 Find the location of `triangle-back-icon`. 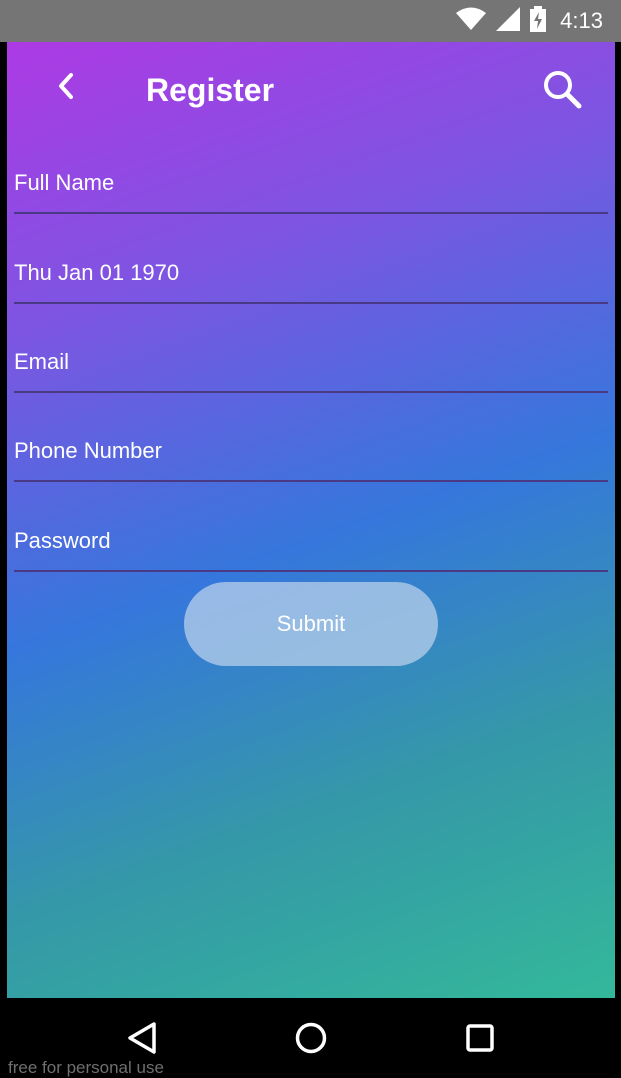

triangle-back-icon is located at coordinates (142, 1040).